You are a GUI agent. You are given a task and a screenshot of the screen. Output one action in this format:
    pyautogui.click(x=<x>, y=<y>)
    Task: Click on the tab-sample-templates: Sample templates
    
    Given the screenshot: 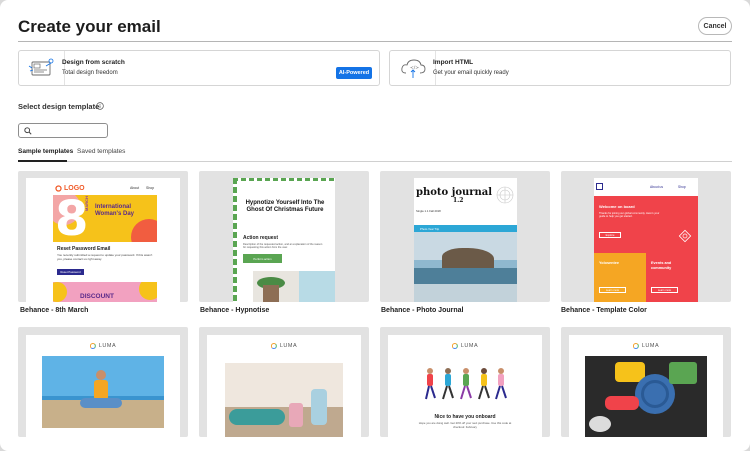 What is the action you would take?
    pyautogui.click(x=45, y=151)
    